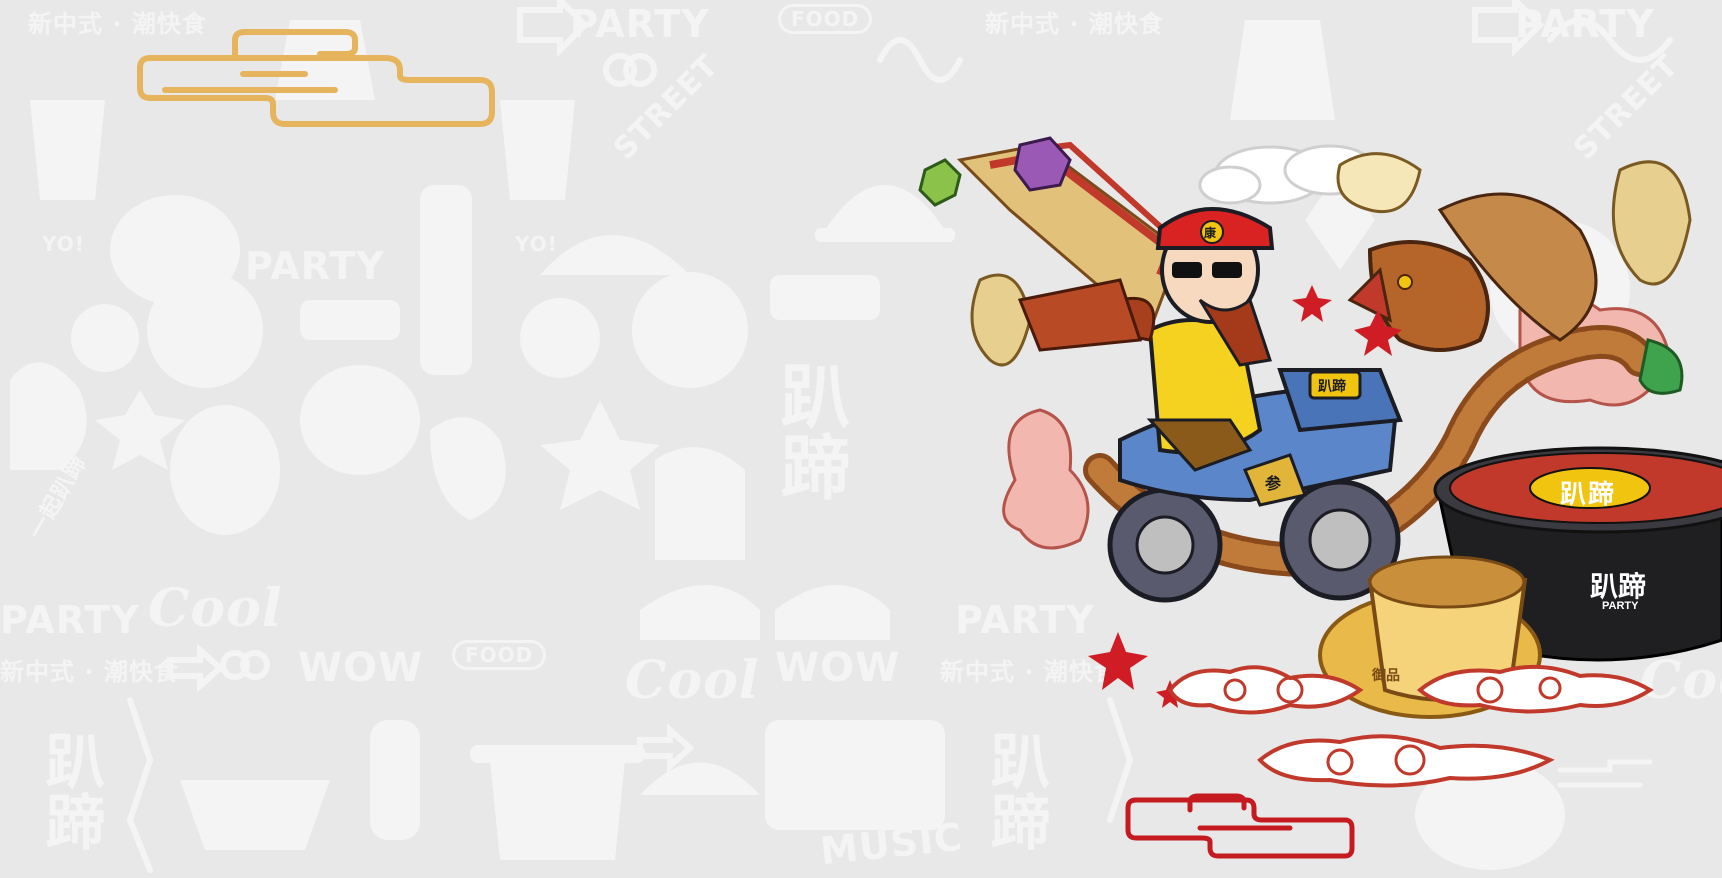 This screenshot has width=1722, height=878. Describe the element at coordinates (666, 748) in the screenshot. I see `arrow-icon` at that location.